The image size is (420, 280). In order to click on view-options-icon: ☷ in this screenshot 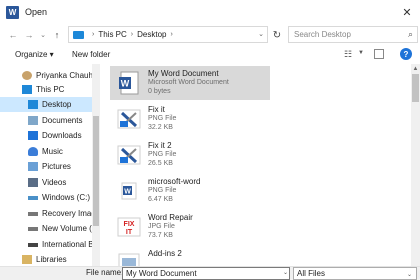, I will do `click(348, 54)`.